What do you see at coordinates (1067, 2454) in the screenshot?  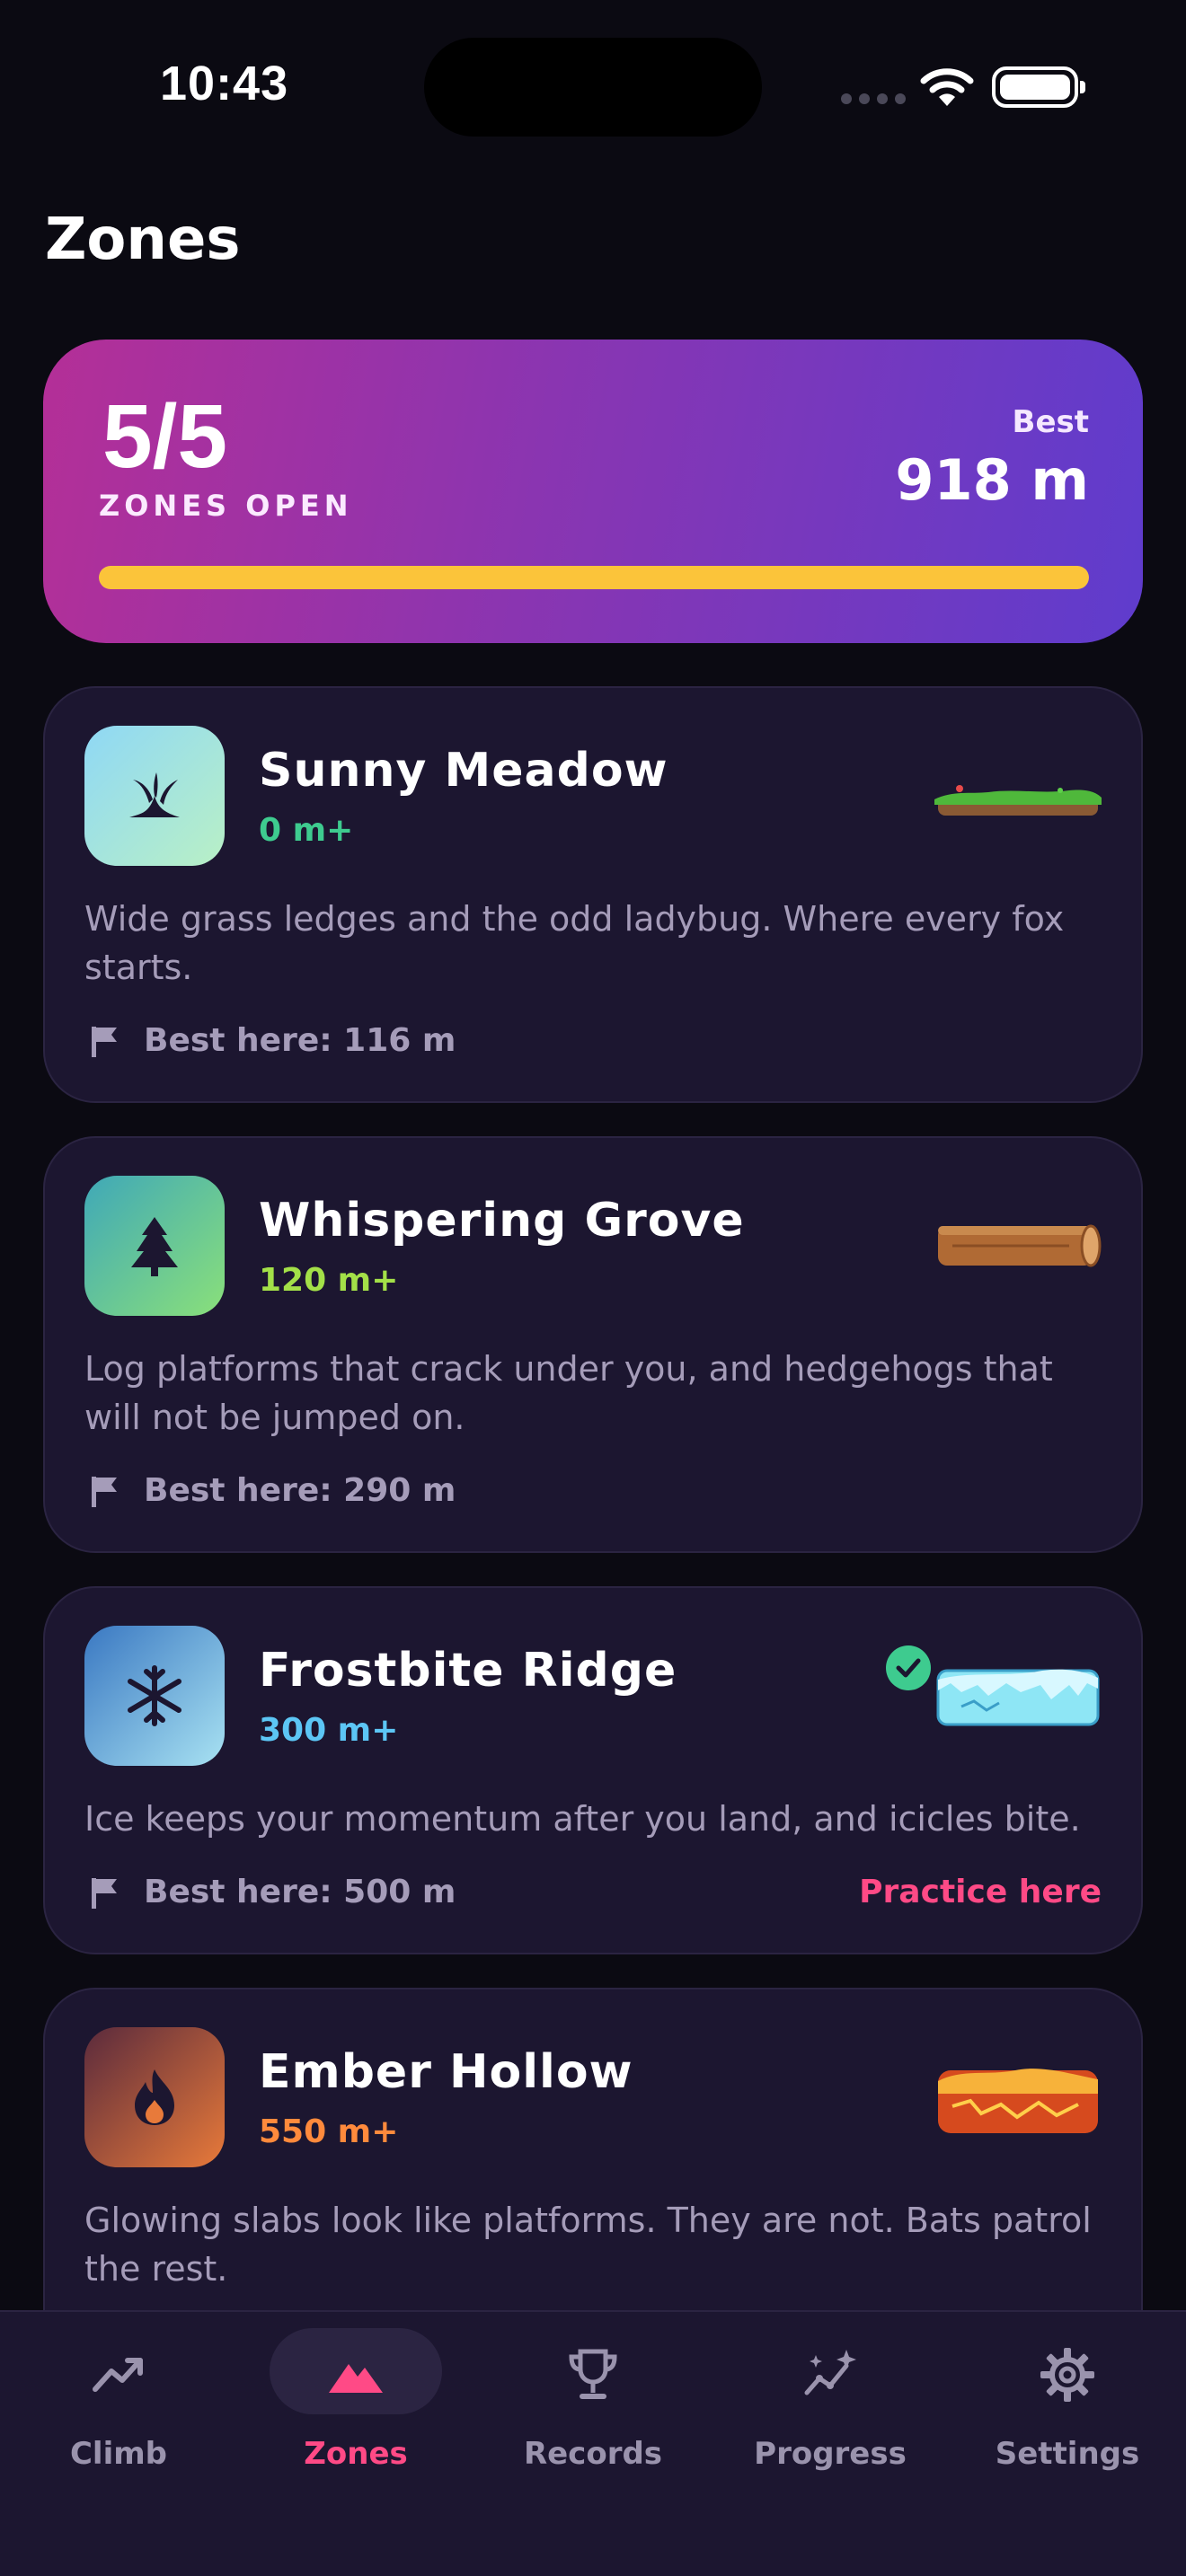 I see `tab-label: Settings` at bounding box center [1067, 2454].